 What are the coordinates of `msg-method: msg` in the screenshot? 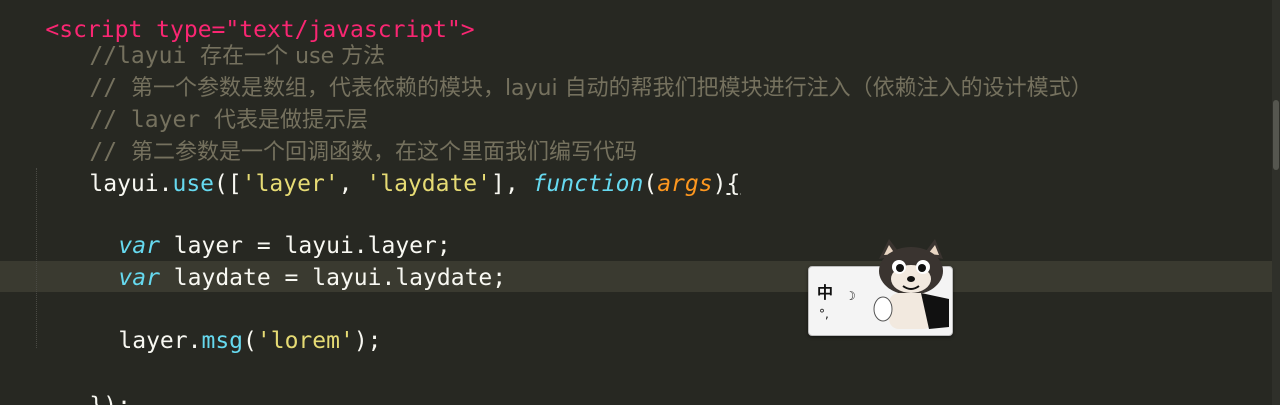 It's located at (222, 341).